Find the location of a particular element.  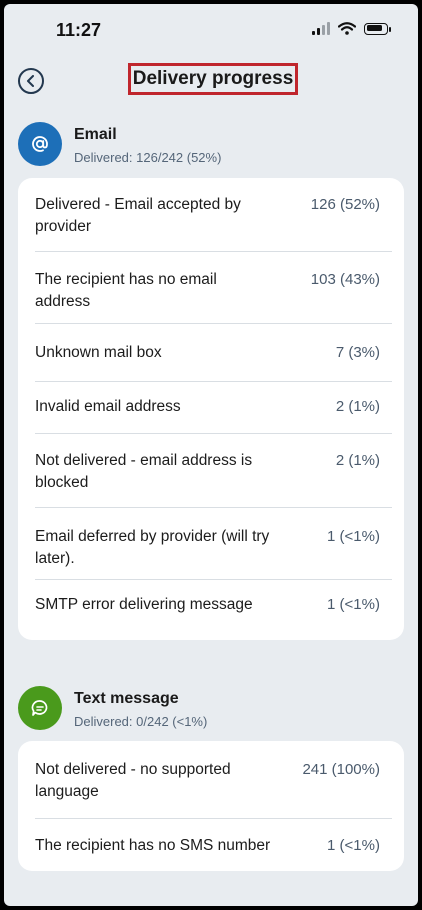

list-item: The recipient has no SMS number 1 (<1%) is located at coordinates (213, 845).